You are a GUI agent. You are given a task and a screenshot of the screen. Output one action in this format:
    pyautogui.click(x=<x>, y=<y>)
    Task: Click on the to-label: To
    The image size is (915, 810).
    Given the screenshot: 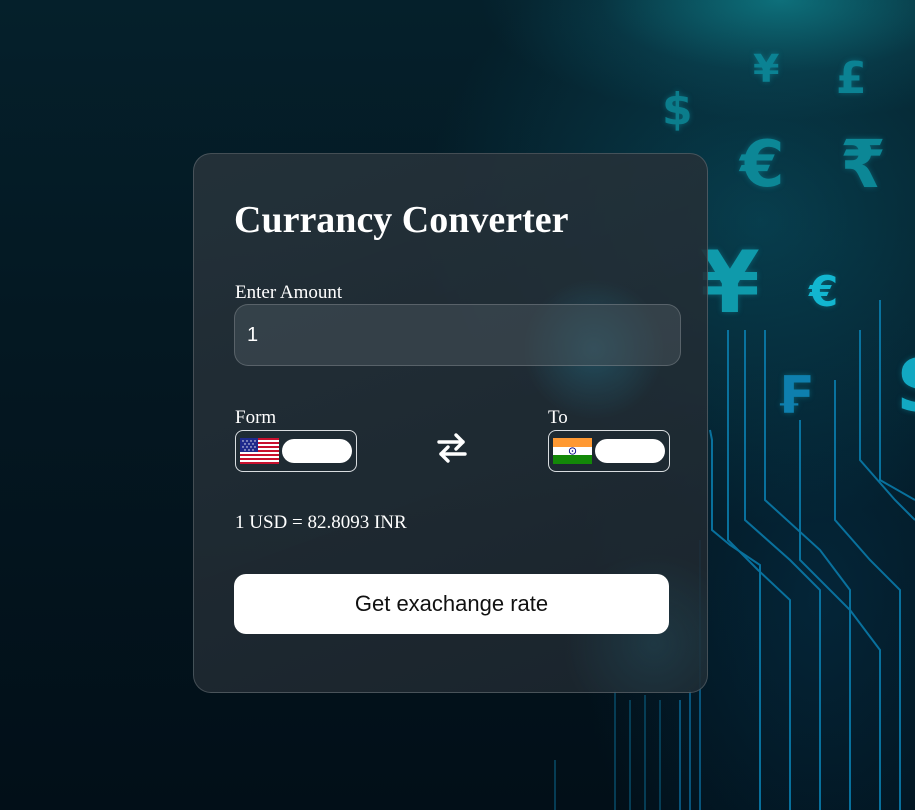 What is the action you would take?
    pyautogui.click(x=558, y=417)
    